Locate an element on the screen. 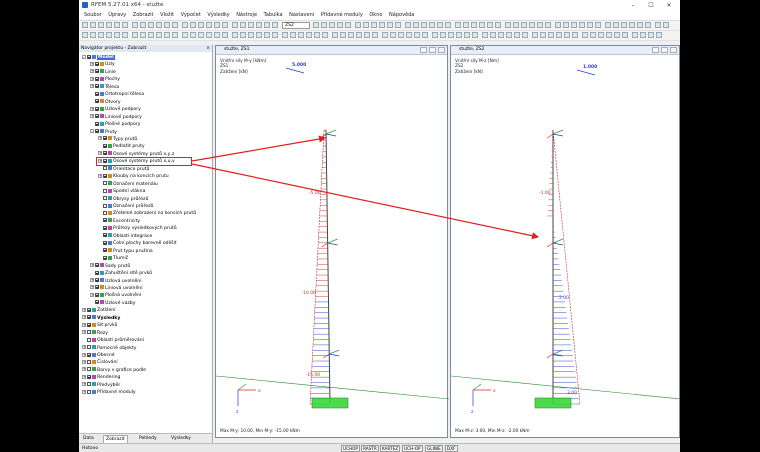  tree-node: + Obecné is located at coordinates (98, 355).